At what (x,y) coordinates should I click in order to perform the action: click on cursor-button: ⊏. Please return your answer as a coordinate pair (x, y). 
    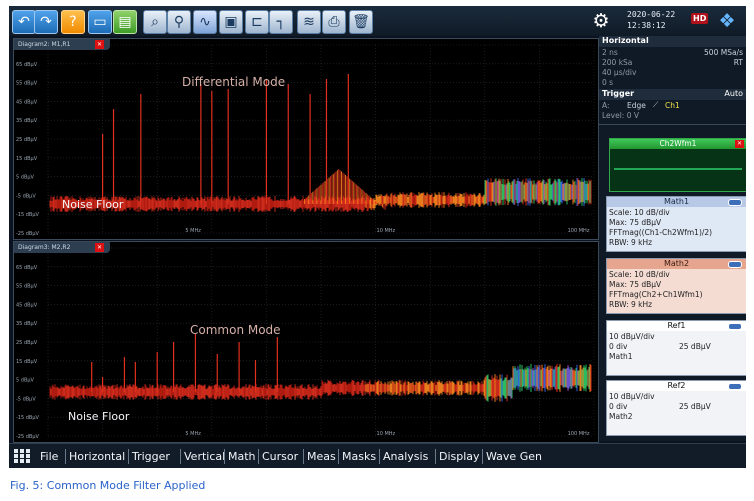
    Looking at the image, I should click on (257, 22).